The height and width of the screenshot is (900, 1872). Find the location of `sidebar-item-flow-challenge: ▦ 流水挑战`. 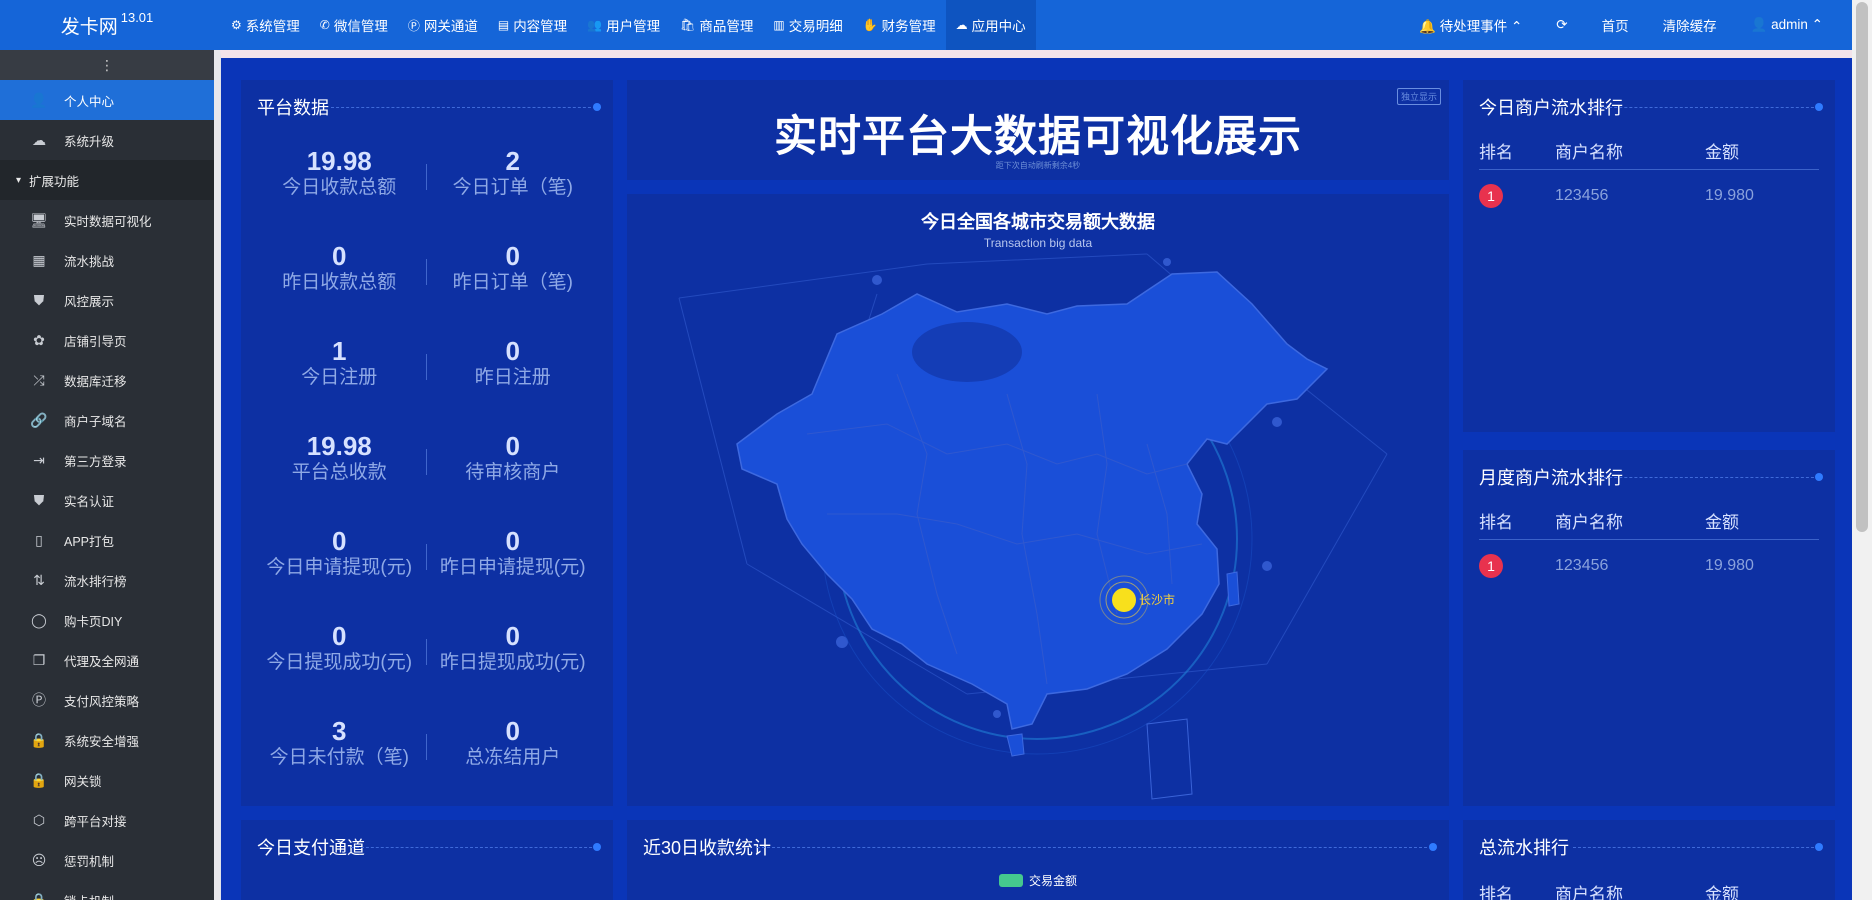

sidebar-item-flow-challenge: ▦ 流水挑战 is located at coordinates (107, 260).